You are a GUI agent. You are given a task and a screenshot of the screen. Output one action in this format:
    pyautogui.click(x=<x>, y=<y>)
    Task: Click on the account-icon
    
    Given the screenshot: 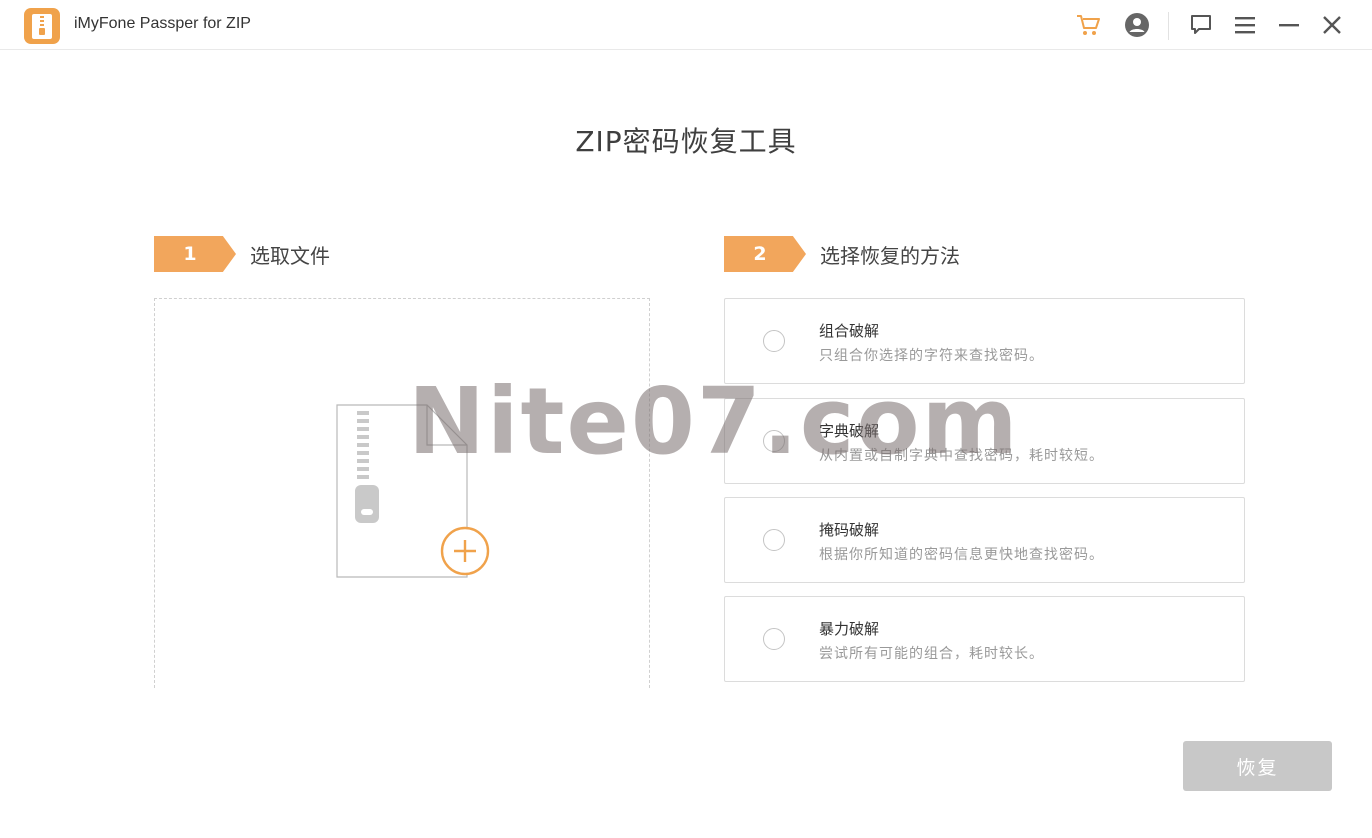 What is the action you would take?
    pyautogui.click(x=1137, y=25)
    